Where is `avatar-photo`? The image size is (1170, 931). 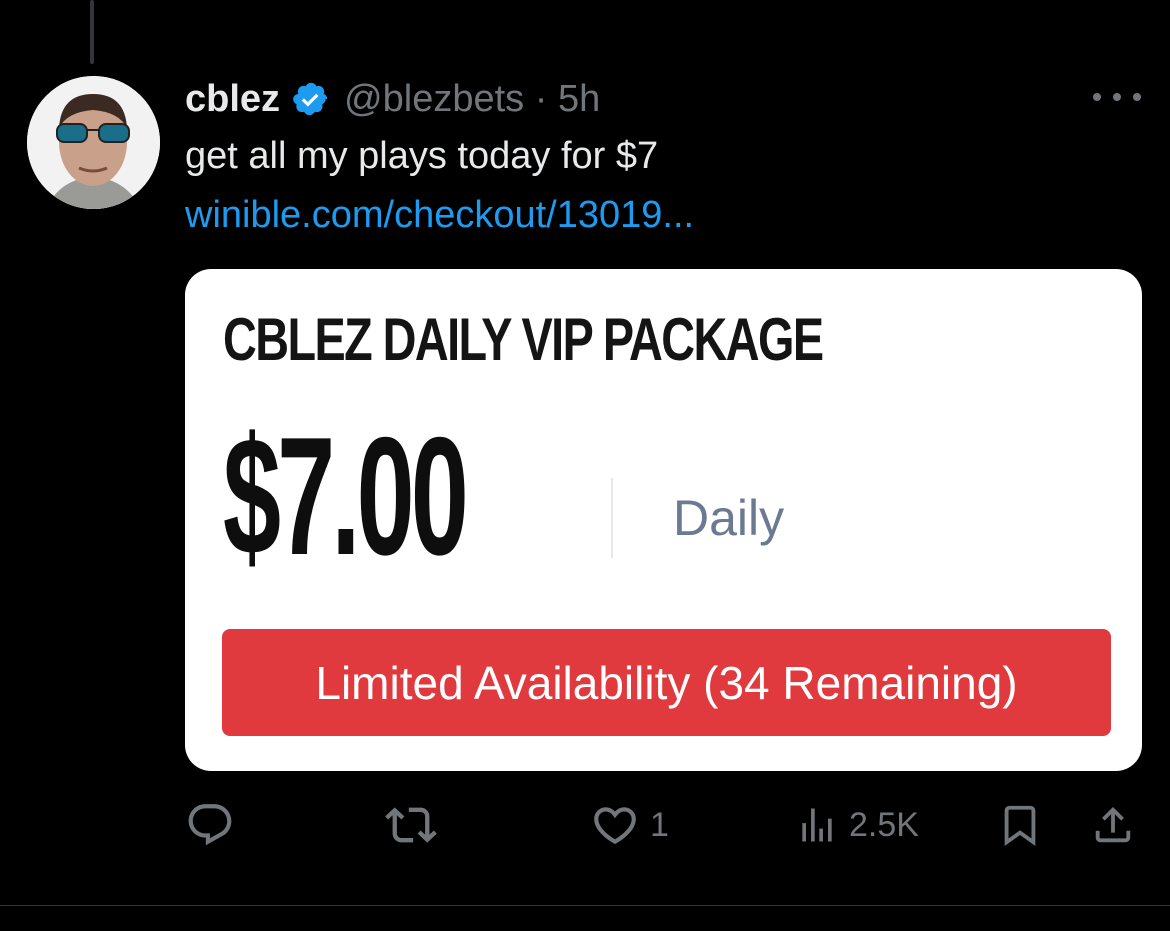 avatar-photo is located at coordinates (93, 142).